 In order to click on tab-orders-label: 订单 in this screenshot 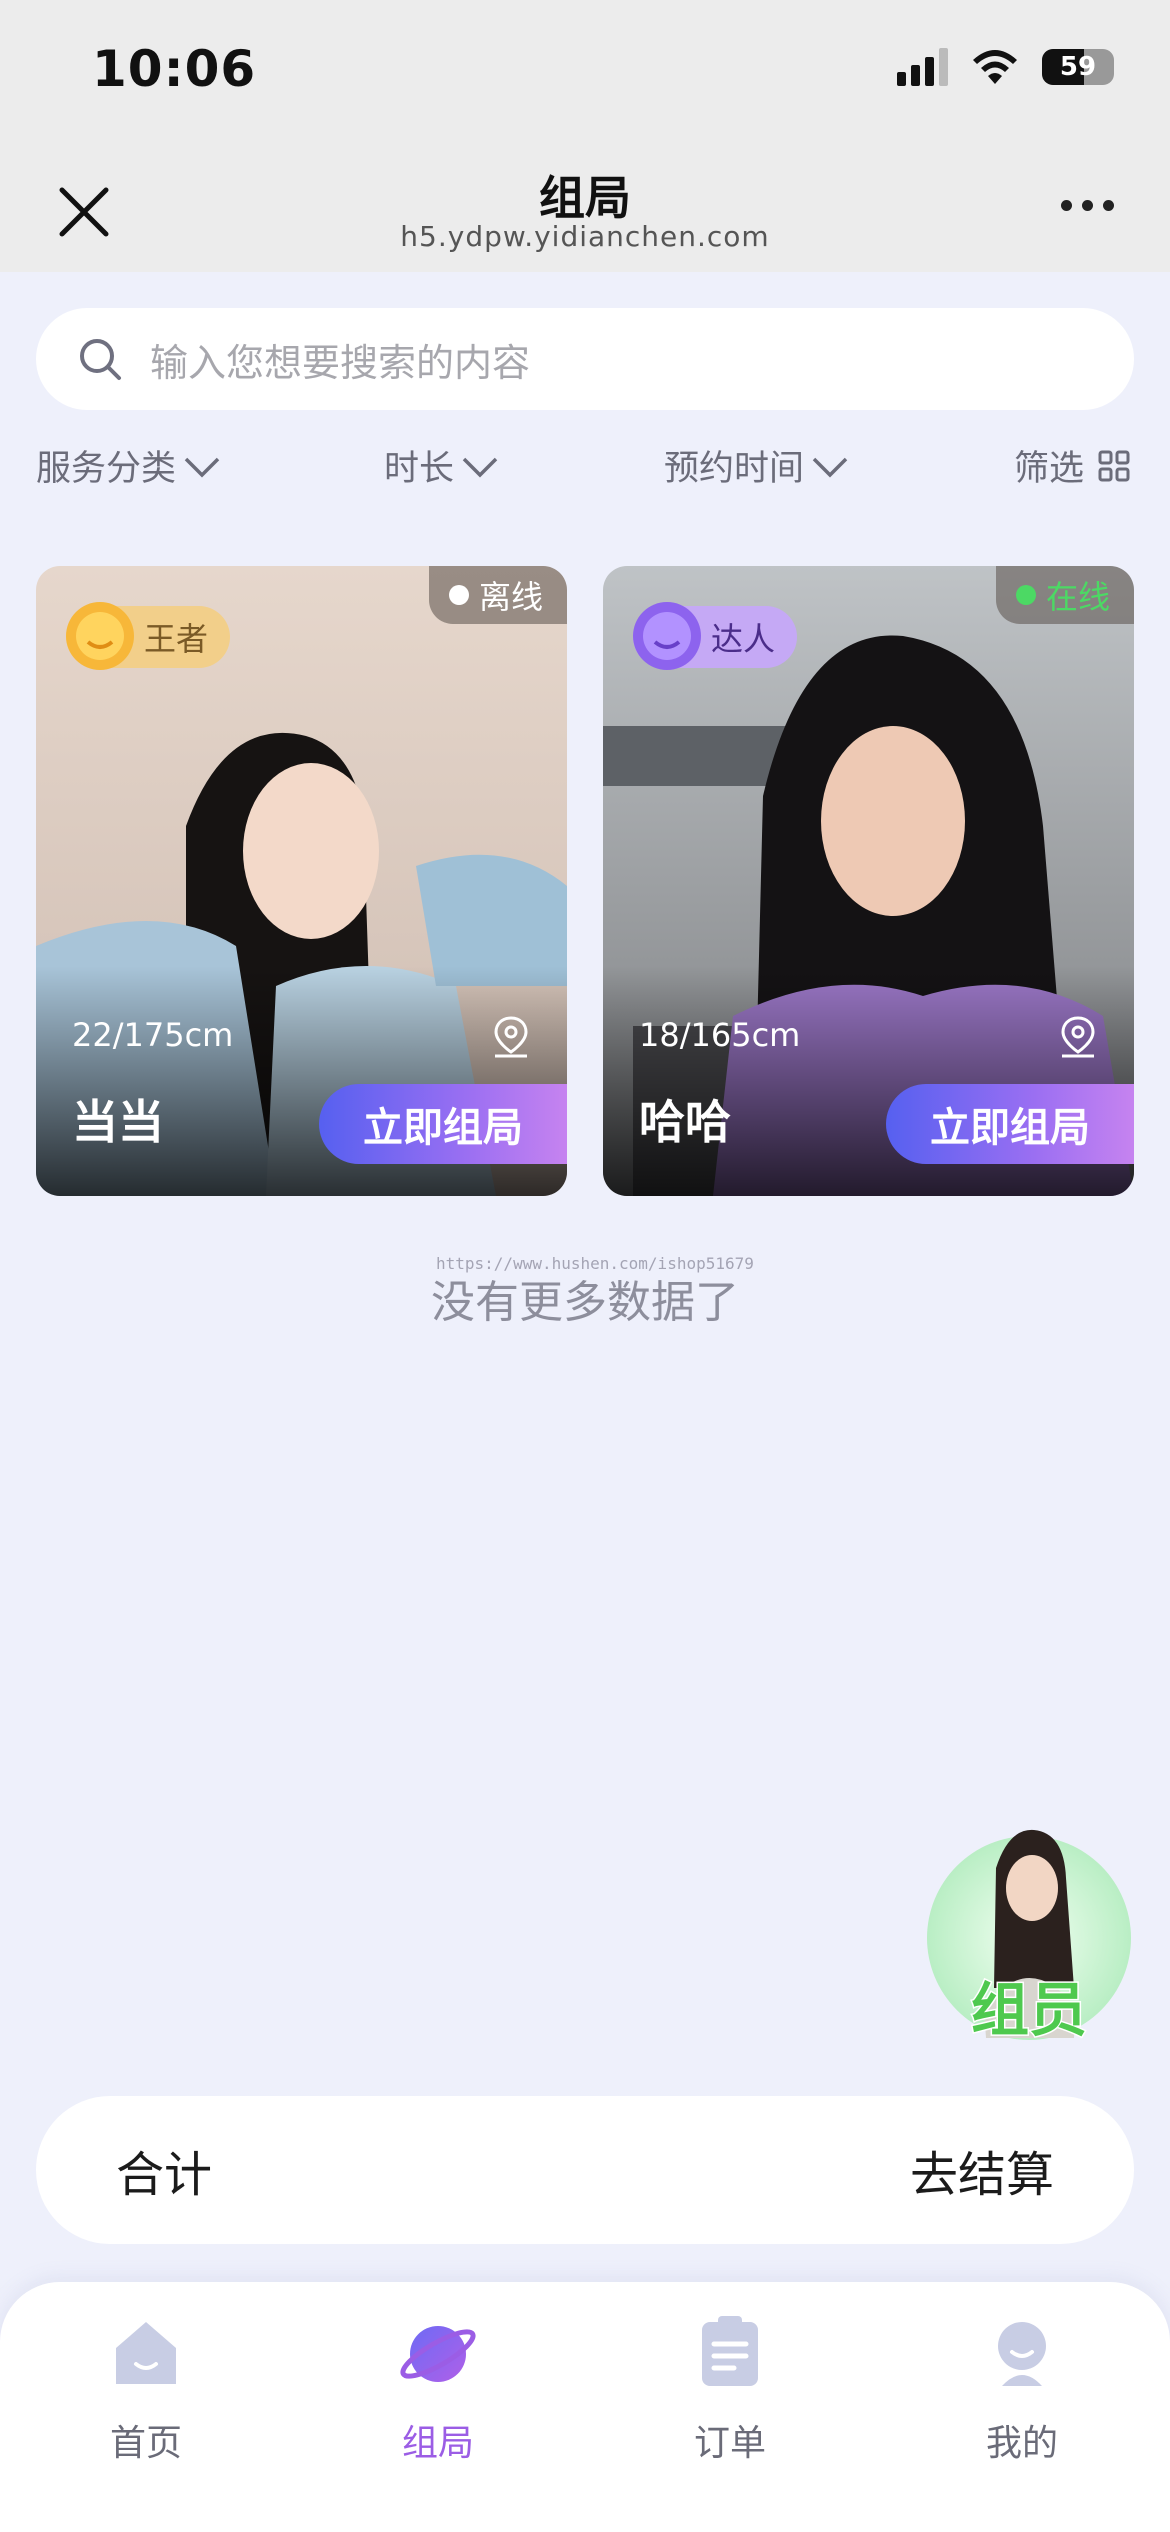, I will do `click(729, 2443)`.